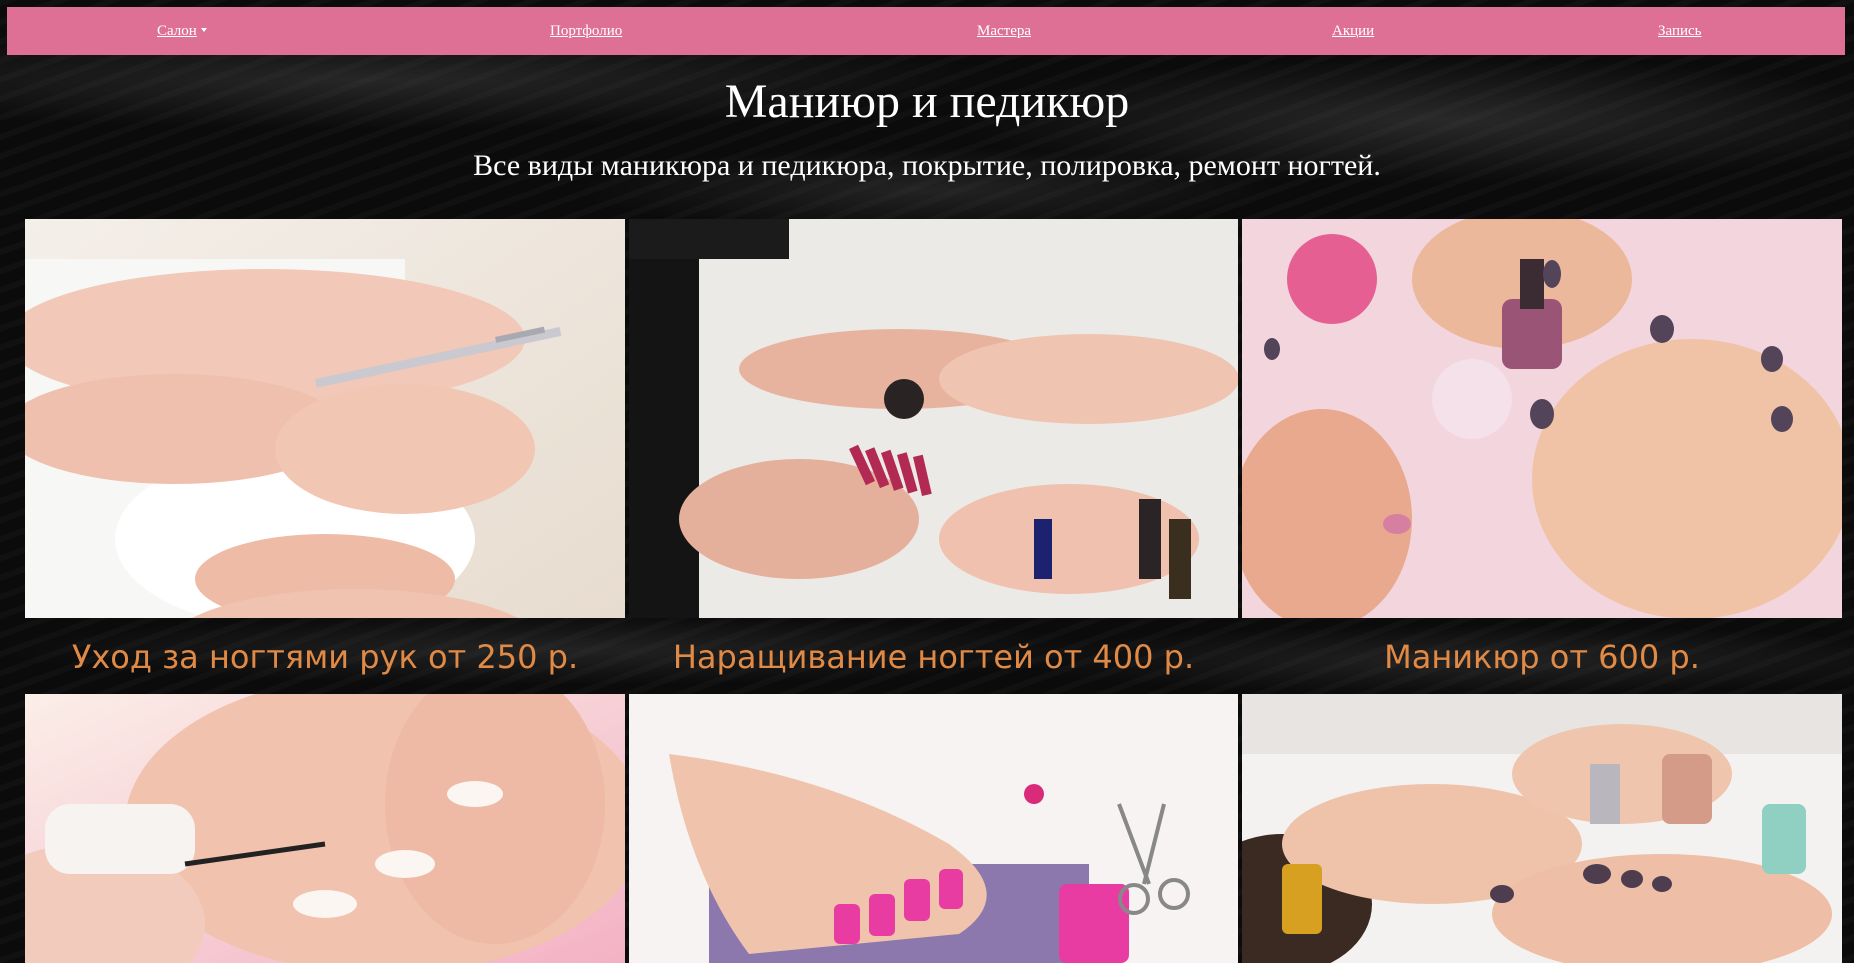 The height and width of the screenshot is (963, 1854). I want to click on nail-color-palette-photo, so click(933, 418).